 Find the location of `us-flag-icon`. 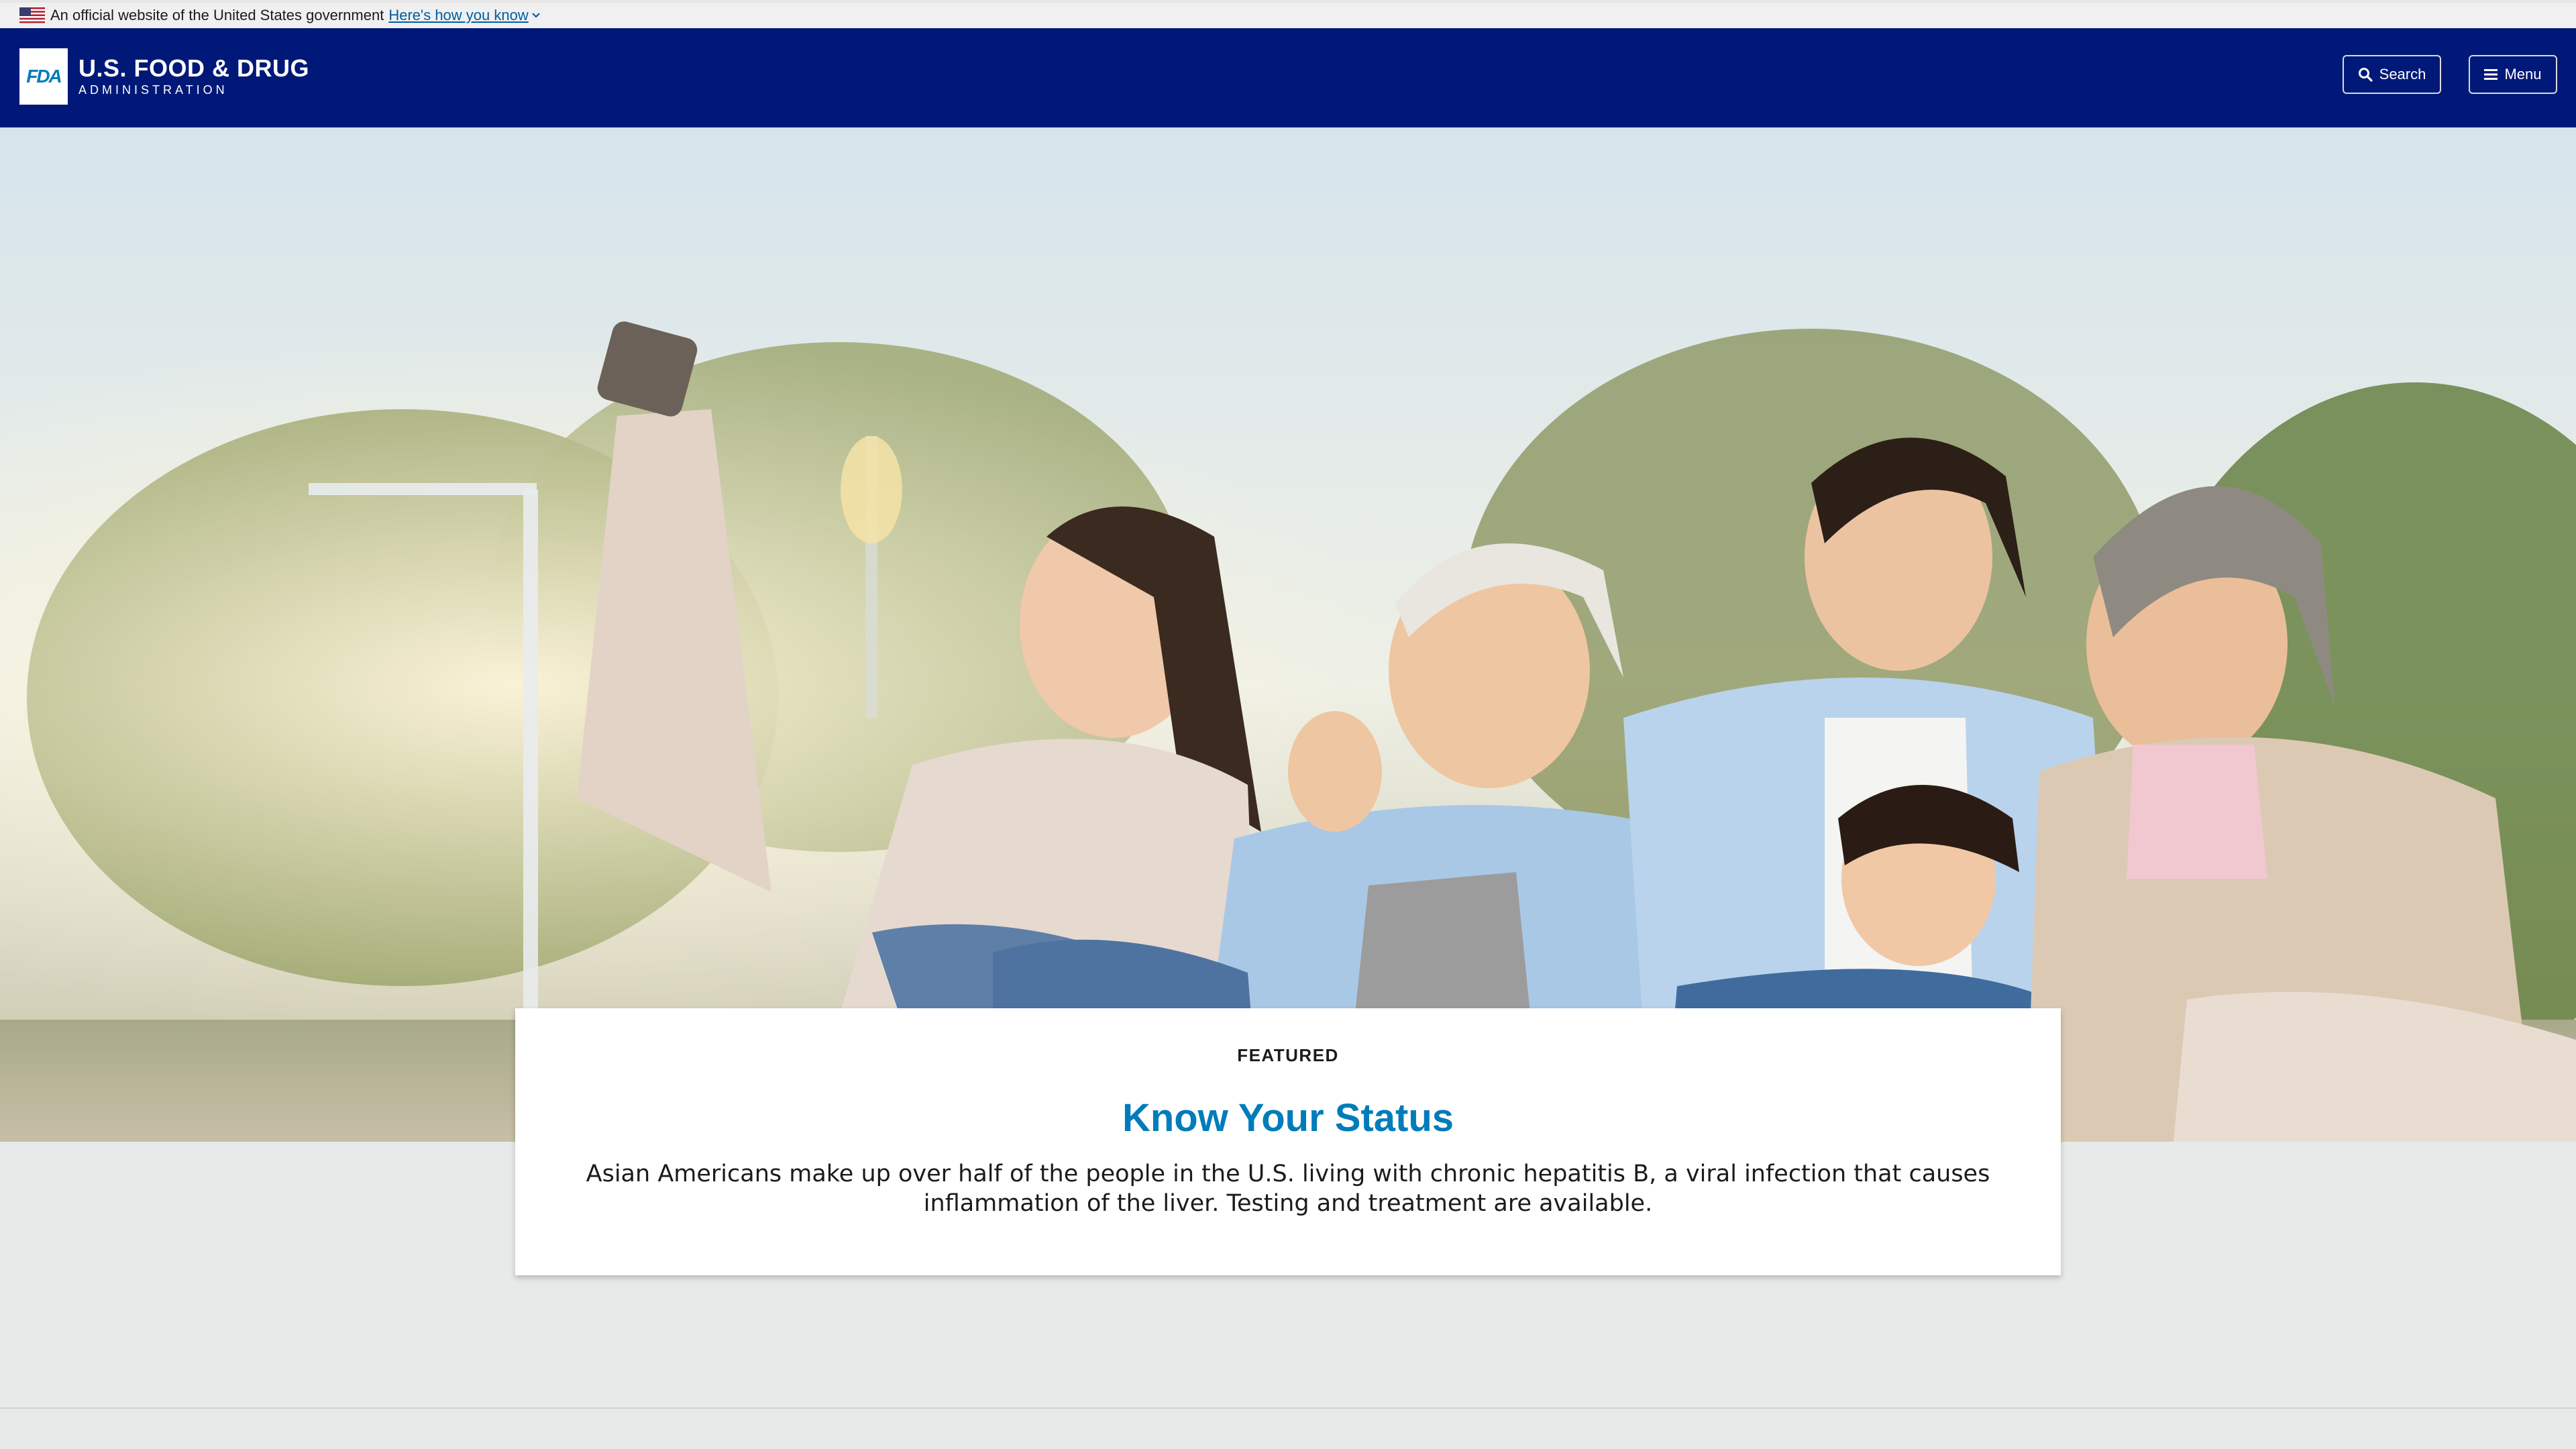

us-flag-icon is located at coordinates (32, 15).